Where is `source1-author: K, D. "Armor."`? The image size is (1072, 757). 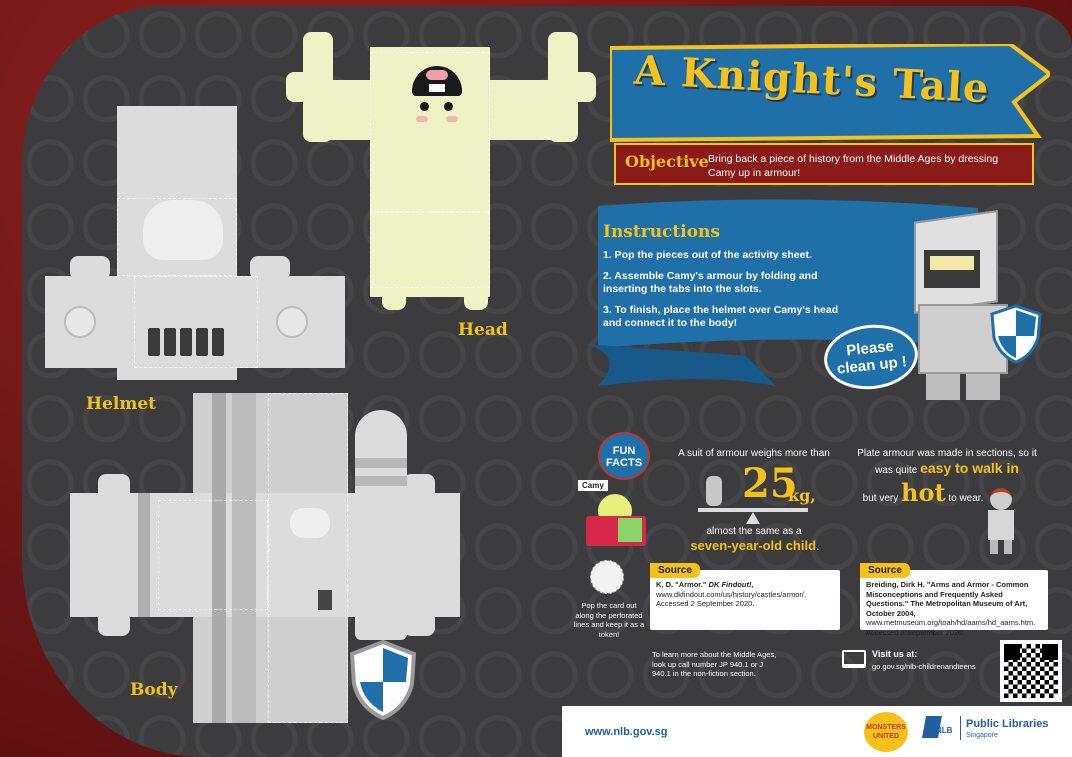 source1-author: K, D. "Armor." is located at coordinates (681, 584).